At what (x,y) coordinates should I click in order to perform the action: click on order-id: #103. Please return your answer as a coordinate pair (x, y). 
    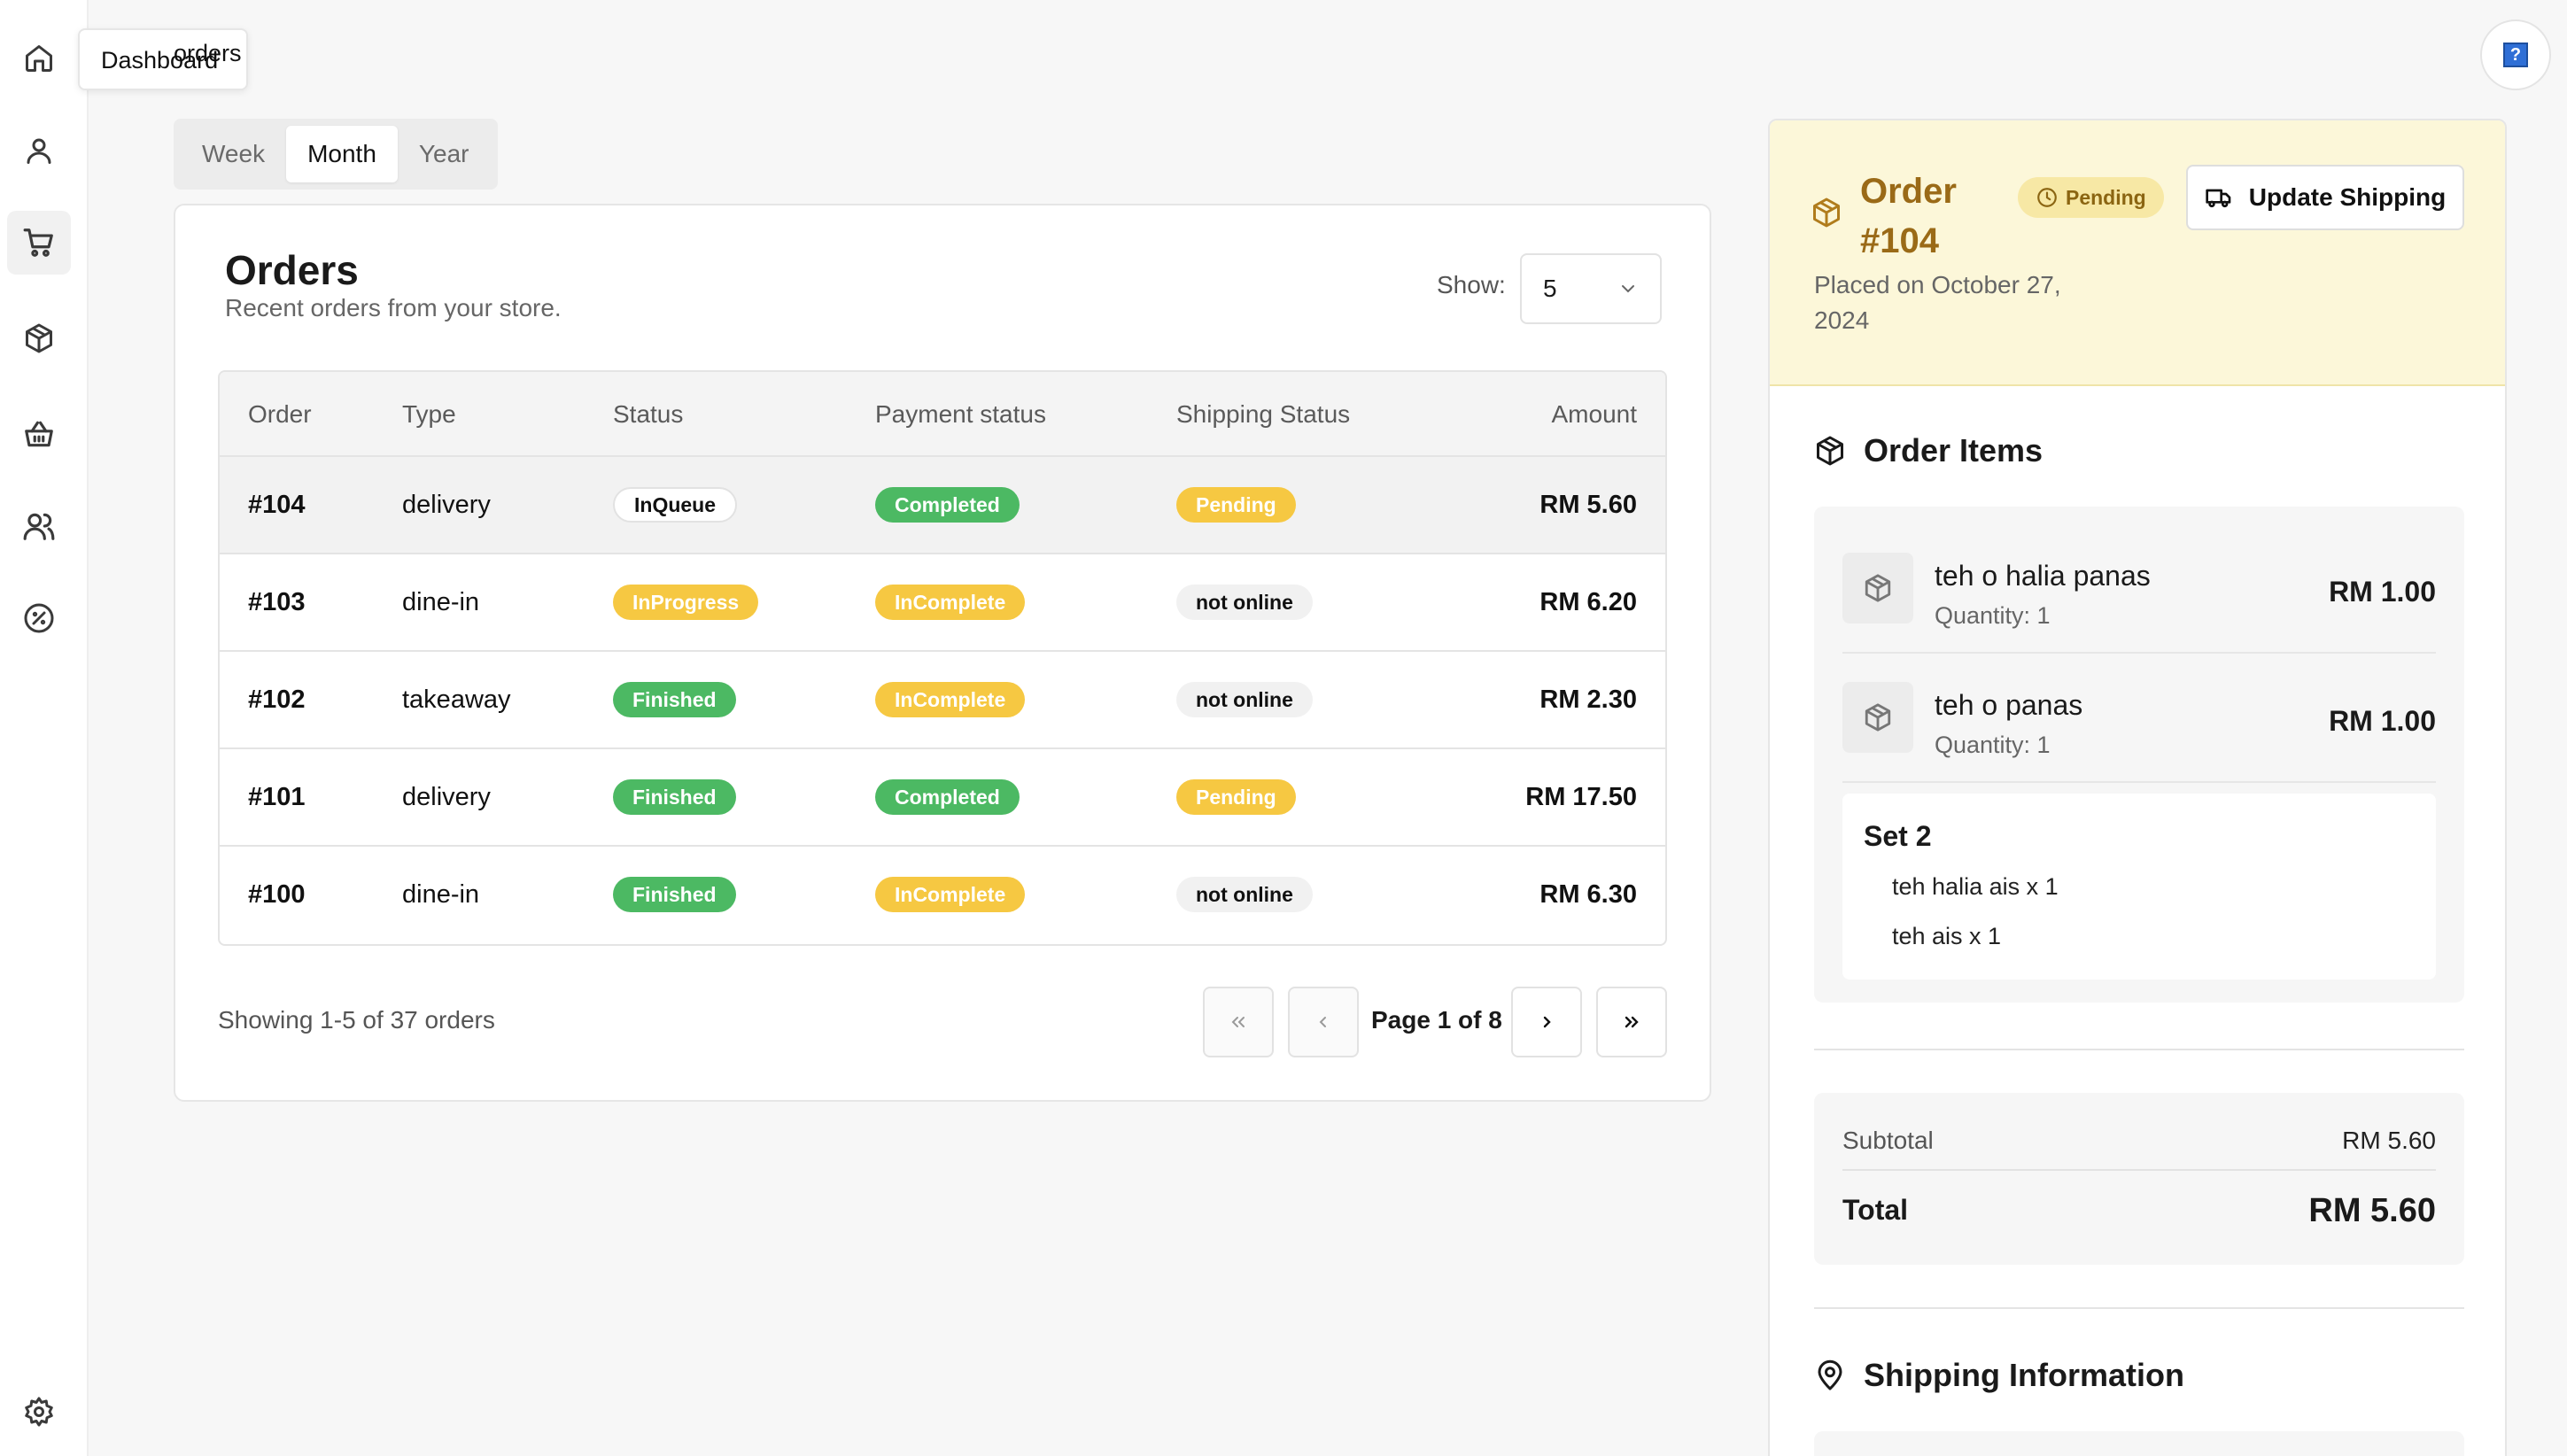
    Looking at the image, I should click on (277, 601).